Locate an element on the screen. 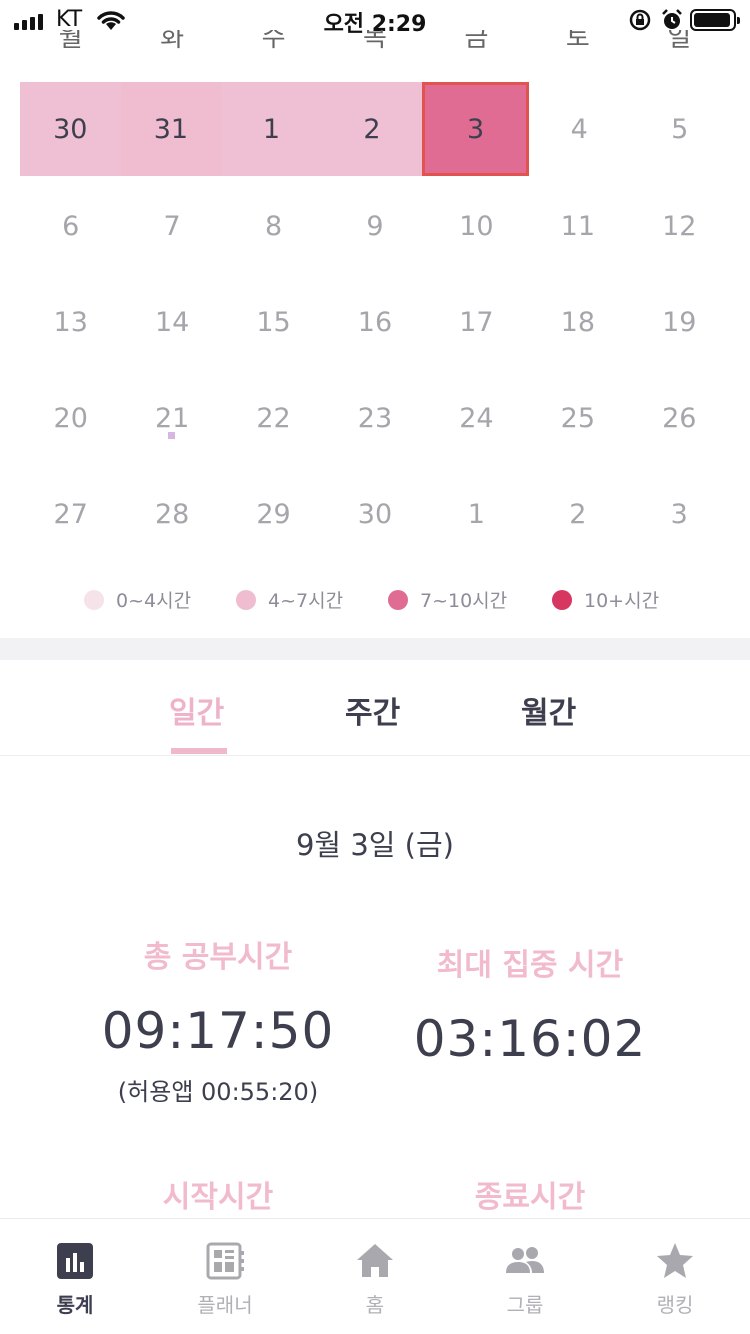  battery-icon is located at coordinates (715, 20).